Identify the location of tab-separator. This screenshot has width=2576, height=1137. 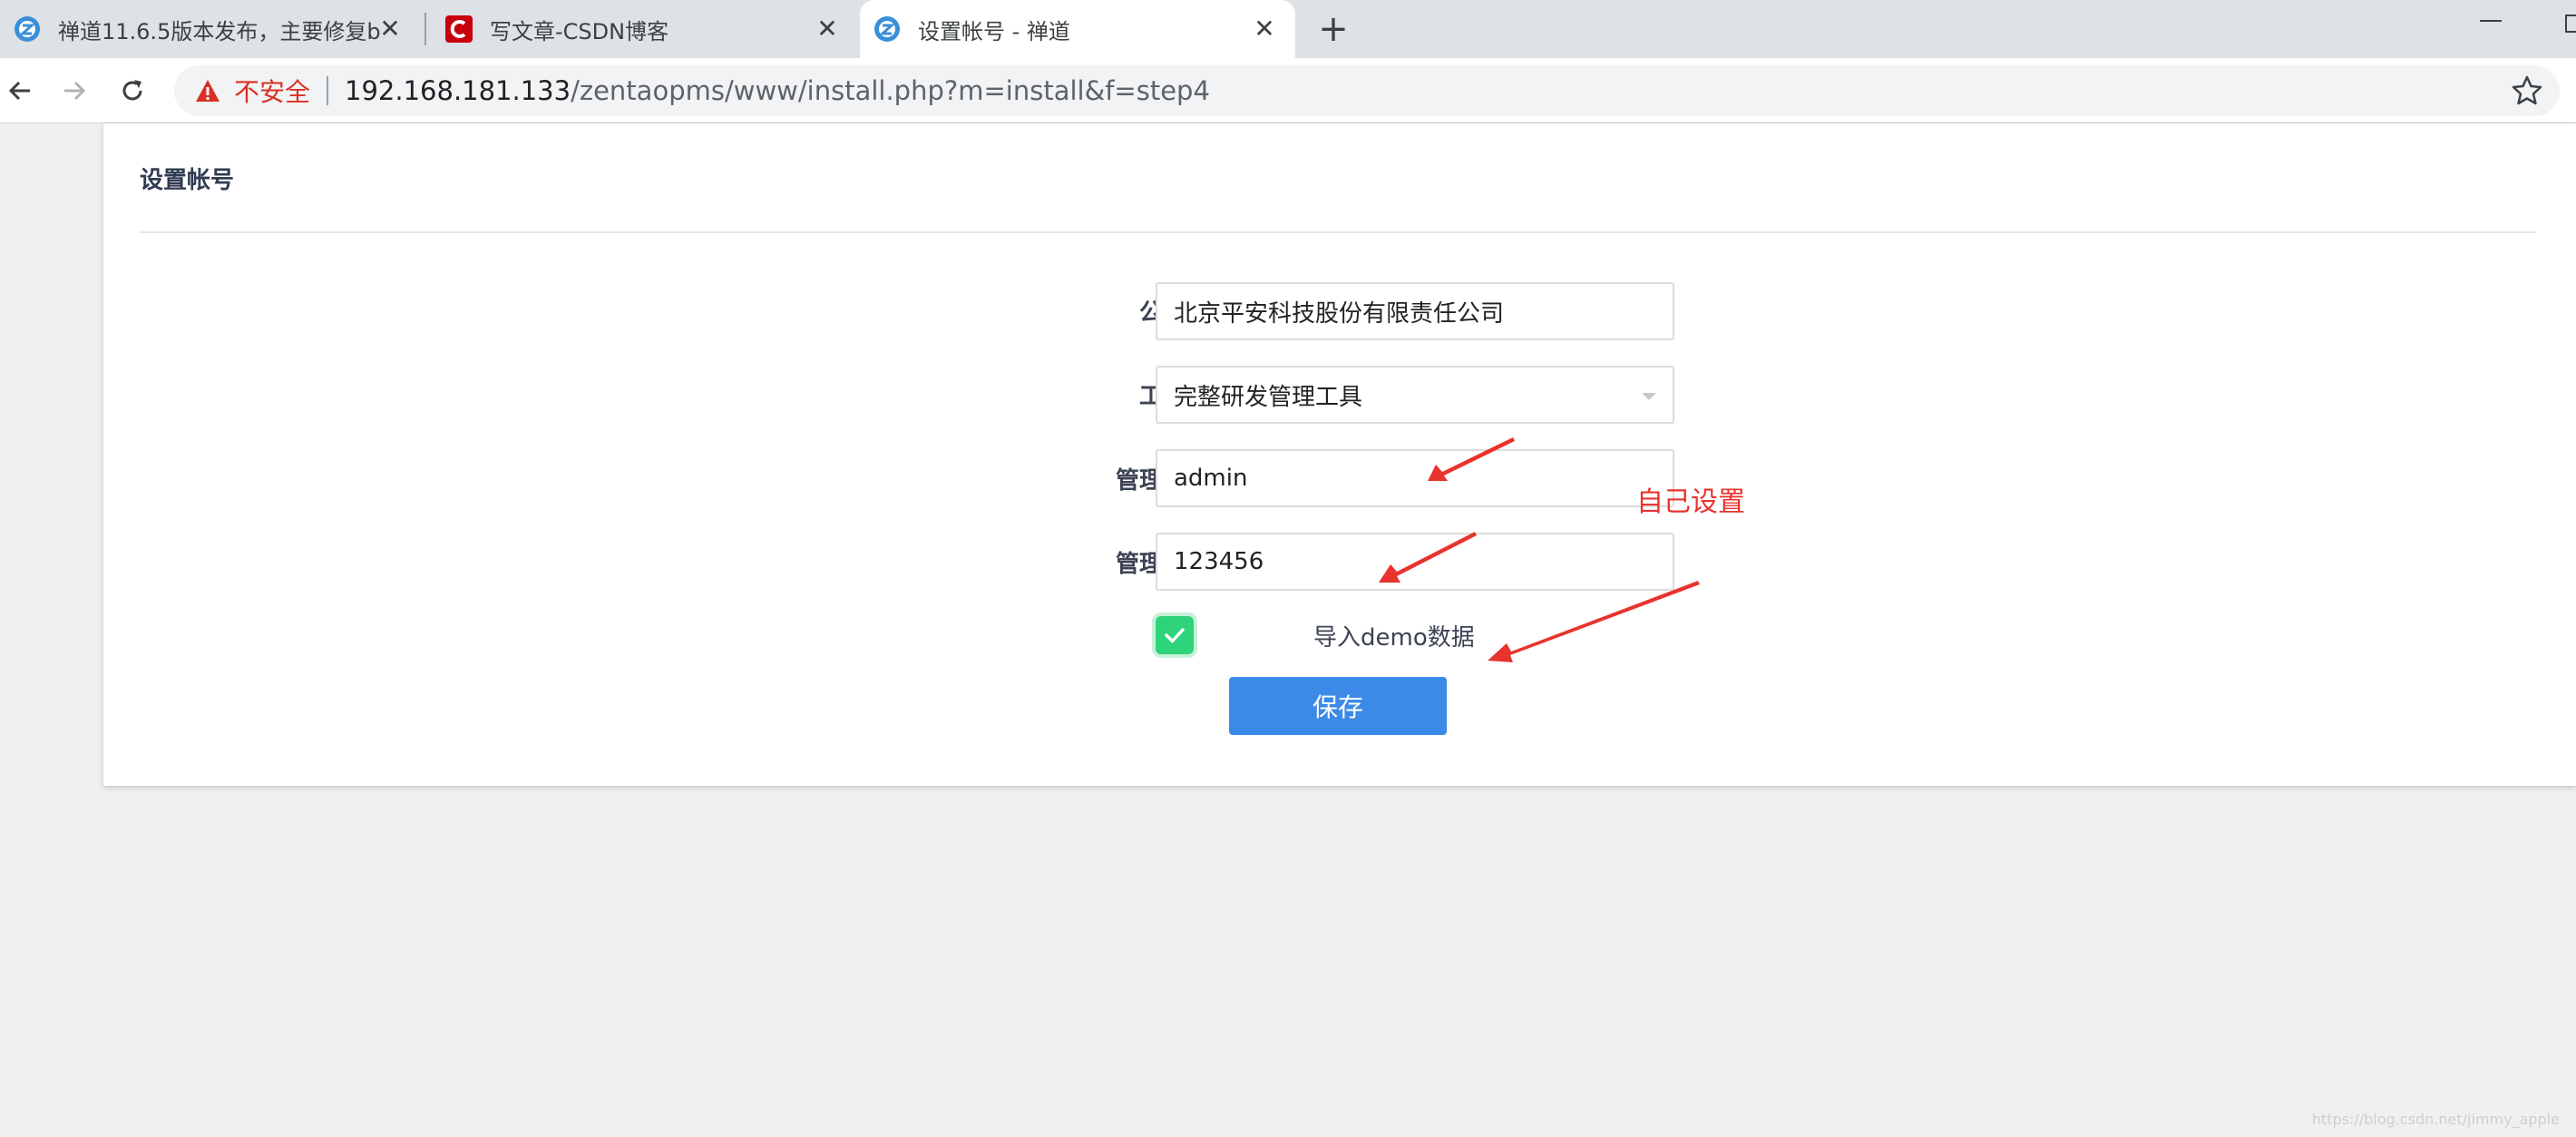
(425, 29).